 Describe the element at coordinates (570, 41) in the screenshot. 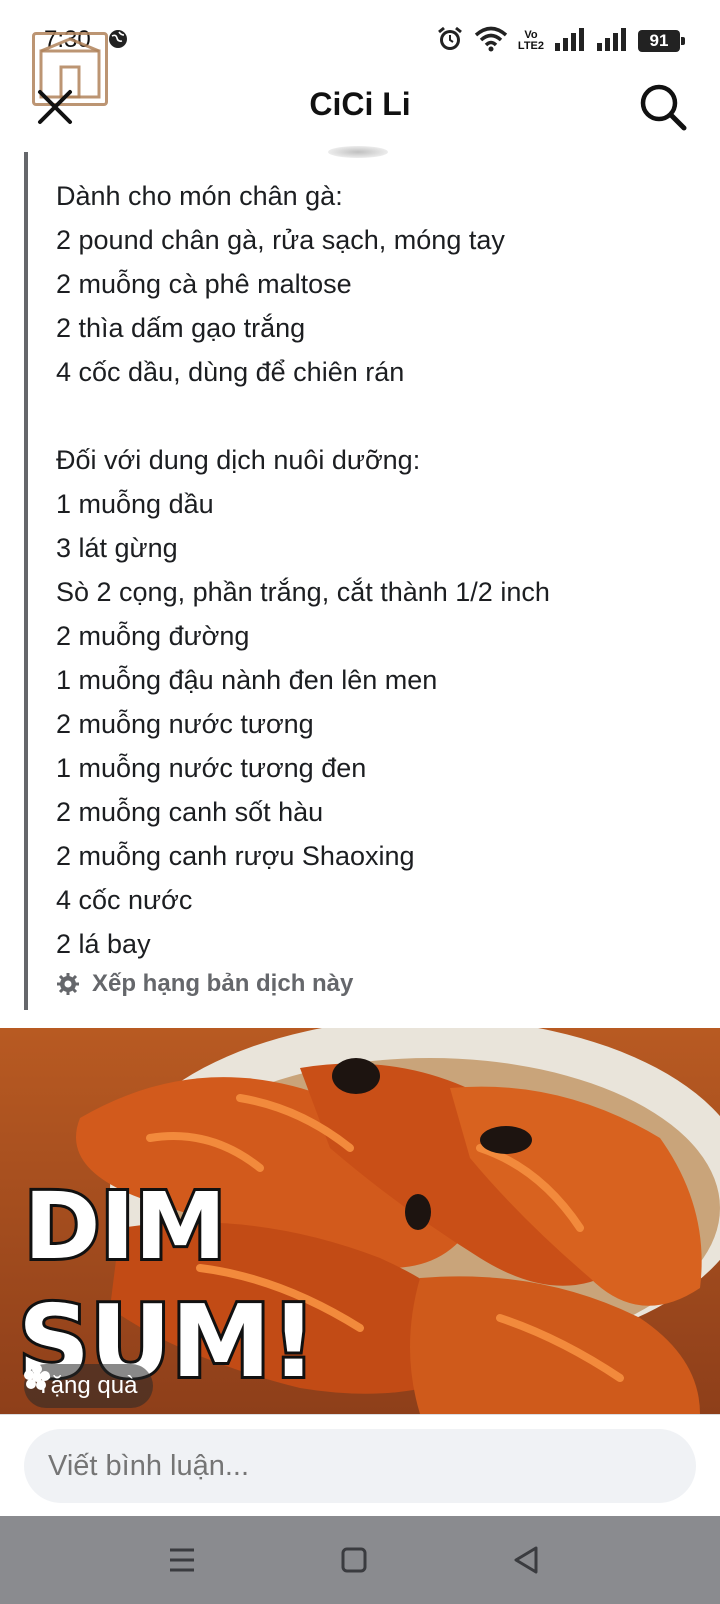

I see `signal-icon` at that location.